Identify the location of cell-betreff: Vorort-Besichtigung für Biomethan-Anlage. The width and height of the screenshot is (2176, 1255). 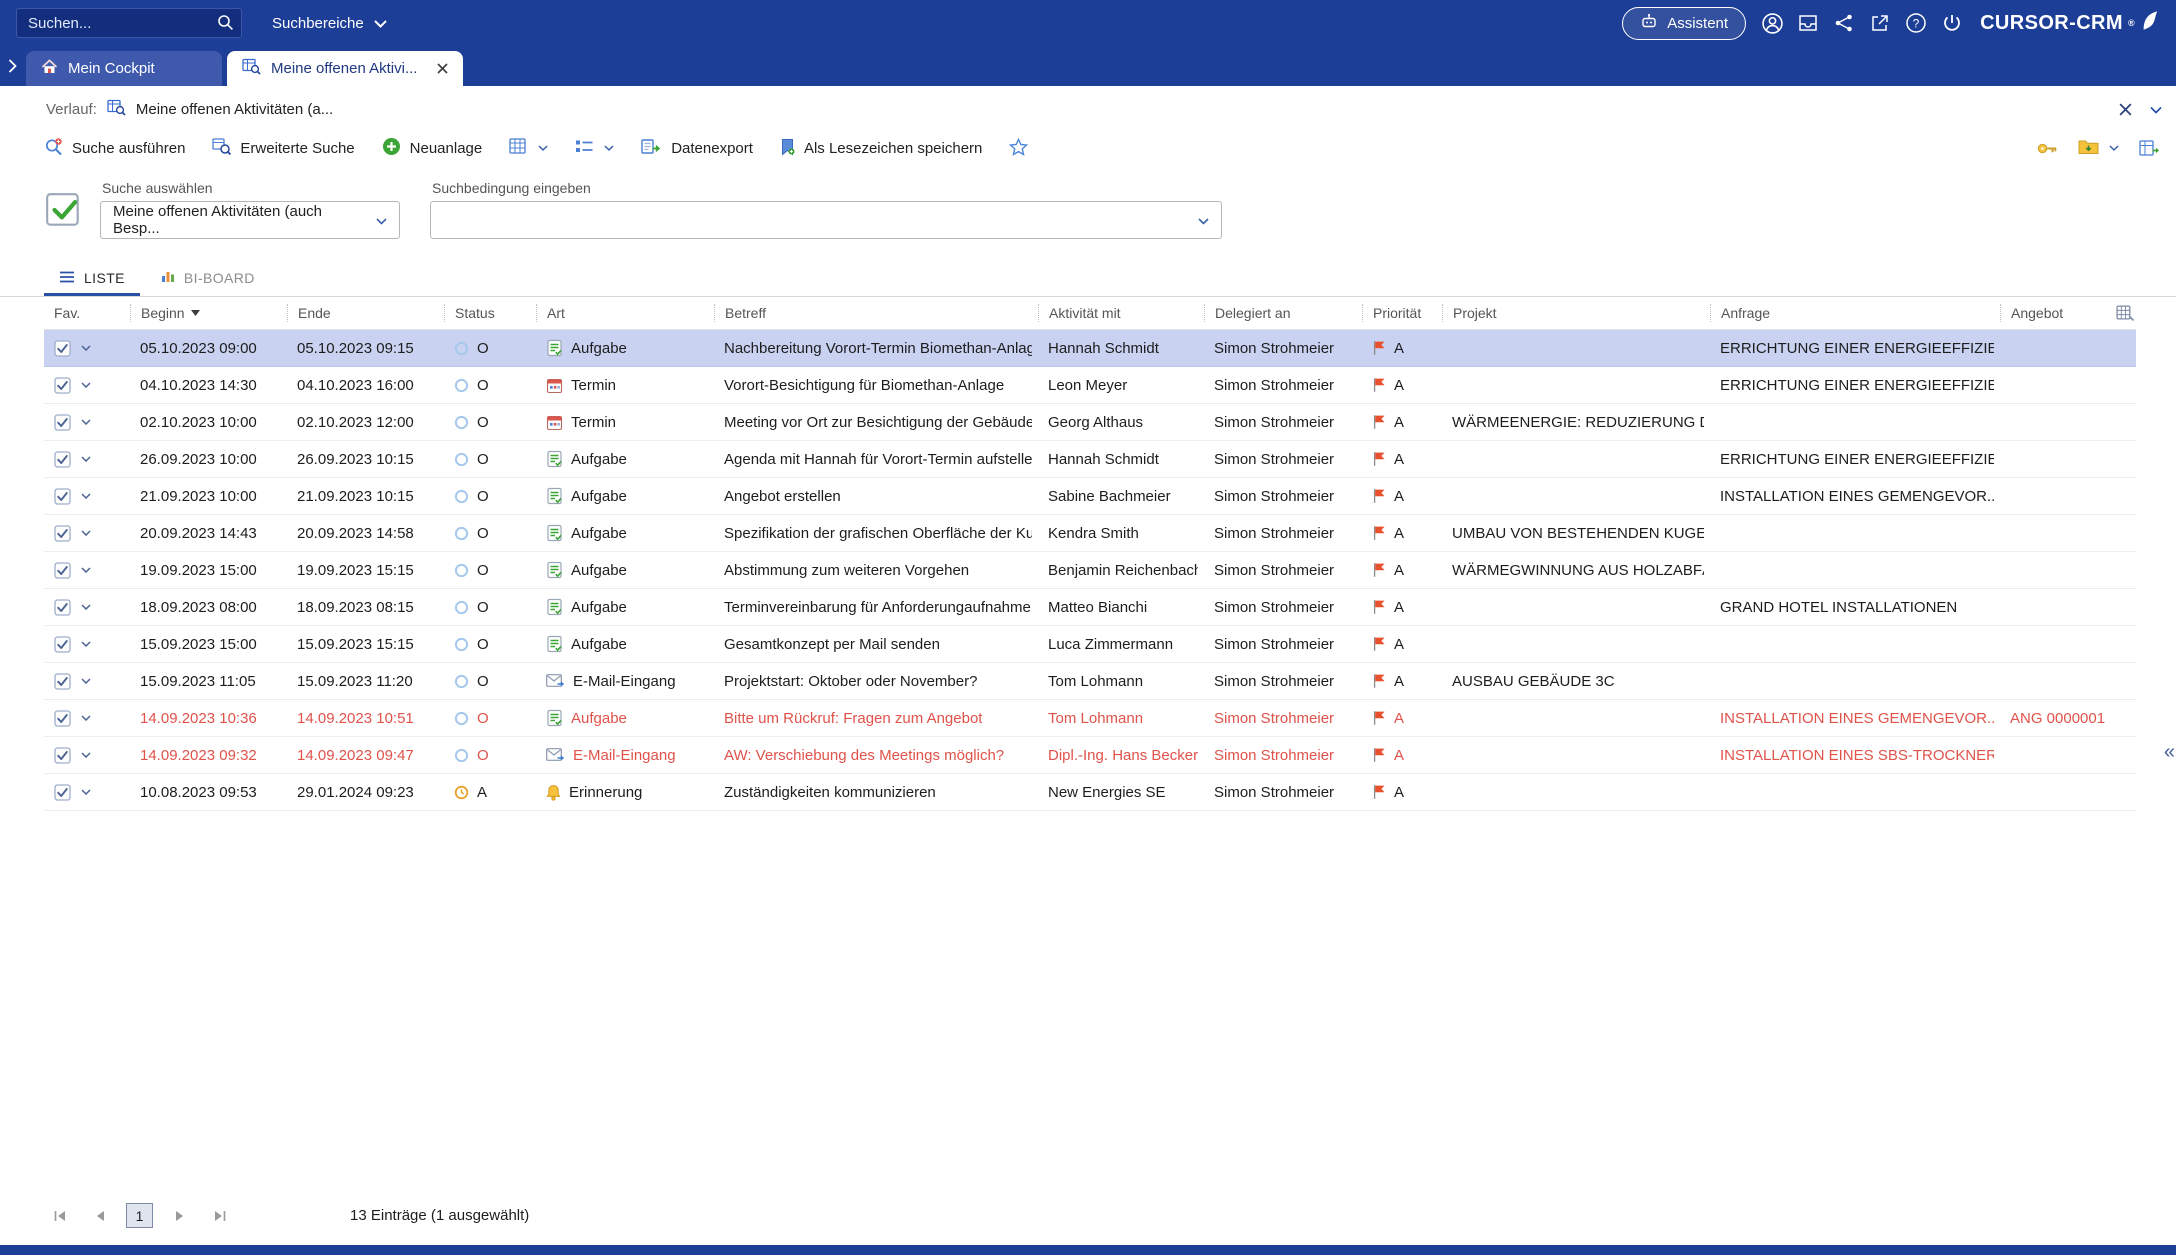
(864, 385).